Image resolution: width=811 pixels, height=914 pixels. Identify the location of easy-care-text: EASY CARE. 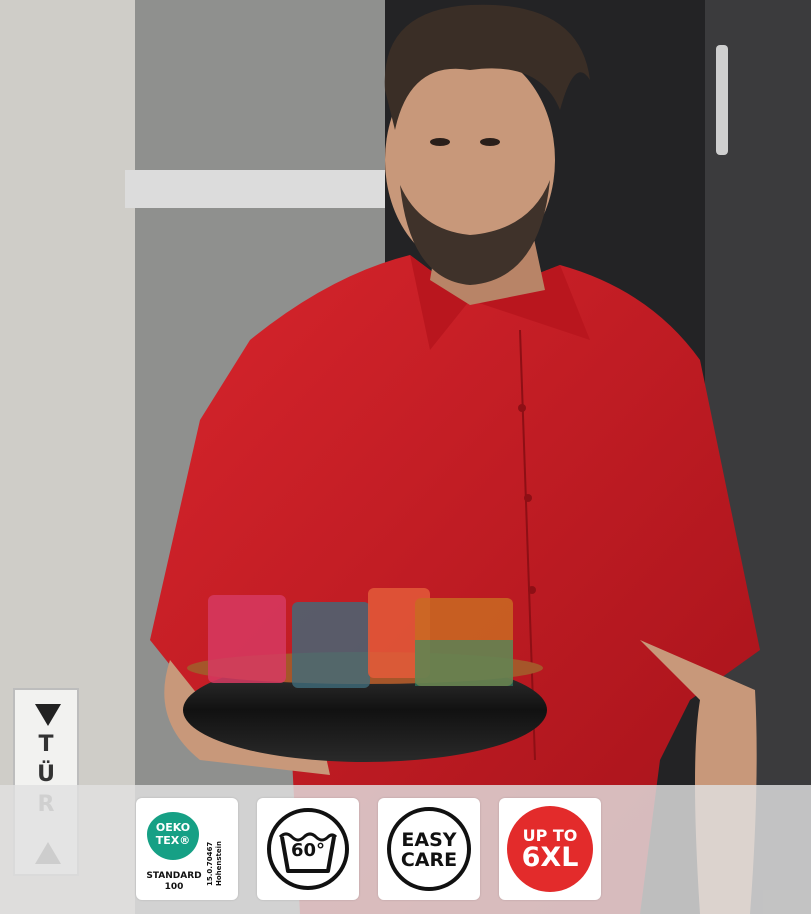
(429, 850).